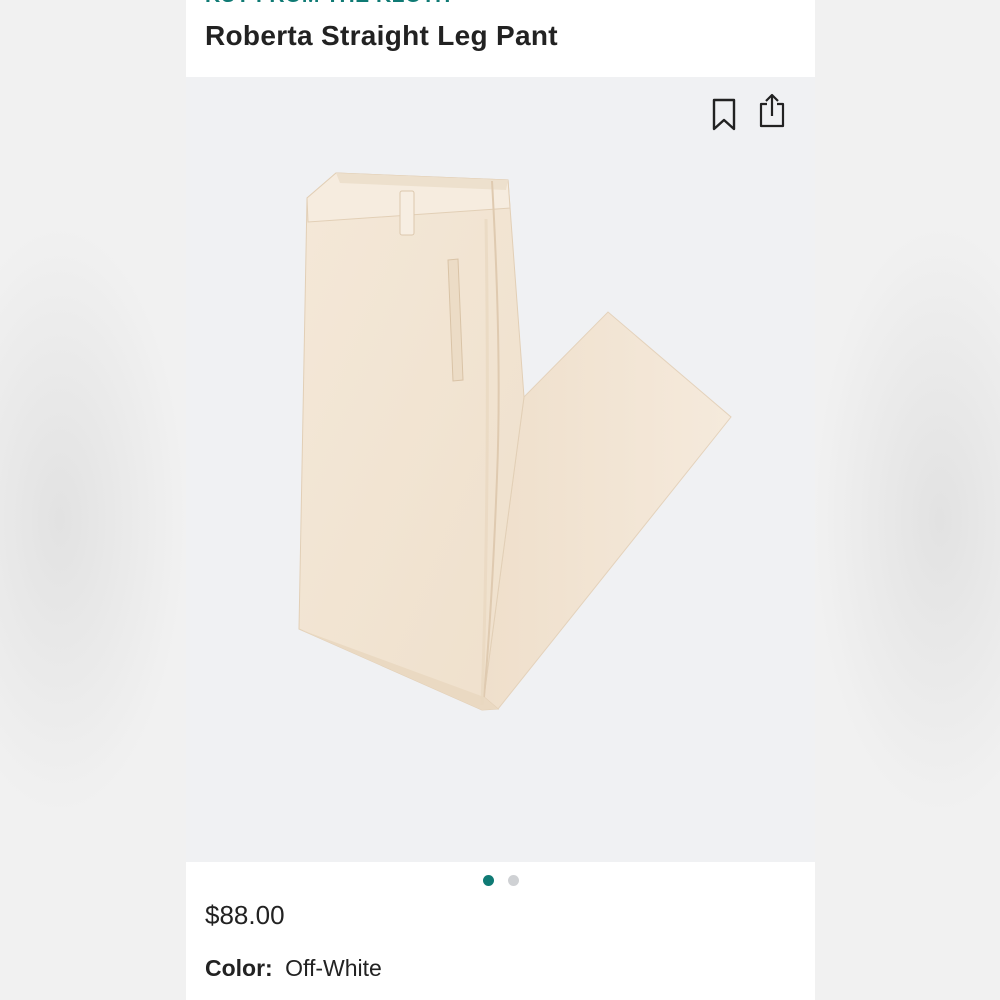 This screenshot has width=1000, height=1000. Describe the element at coordinates (239, 968) in the screenshot. I see `color-label: Color:` at that location.